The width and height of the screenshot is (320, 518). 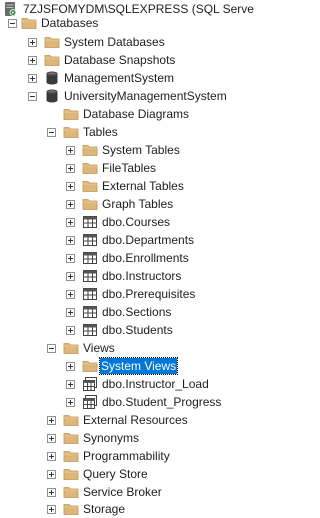 I want to click on tree-node-external-tables: External Tables, so click(x=119, y=186).